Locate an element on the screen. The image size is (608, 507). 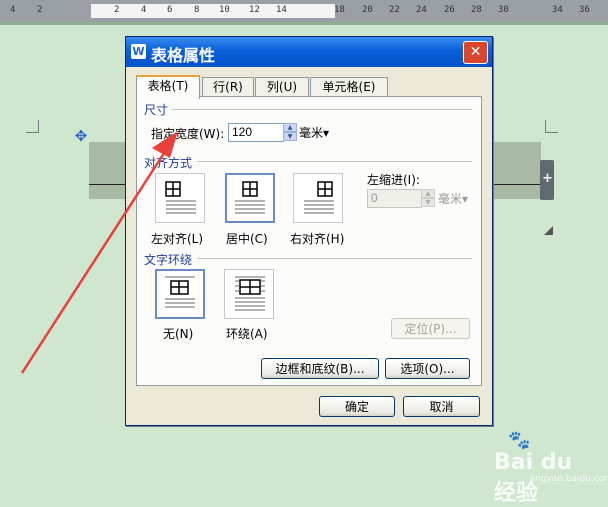
ruler-label: 10 is located at coordinates (224, 10).